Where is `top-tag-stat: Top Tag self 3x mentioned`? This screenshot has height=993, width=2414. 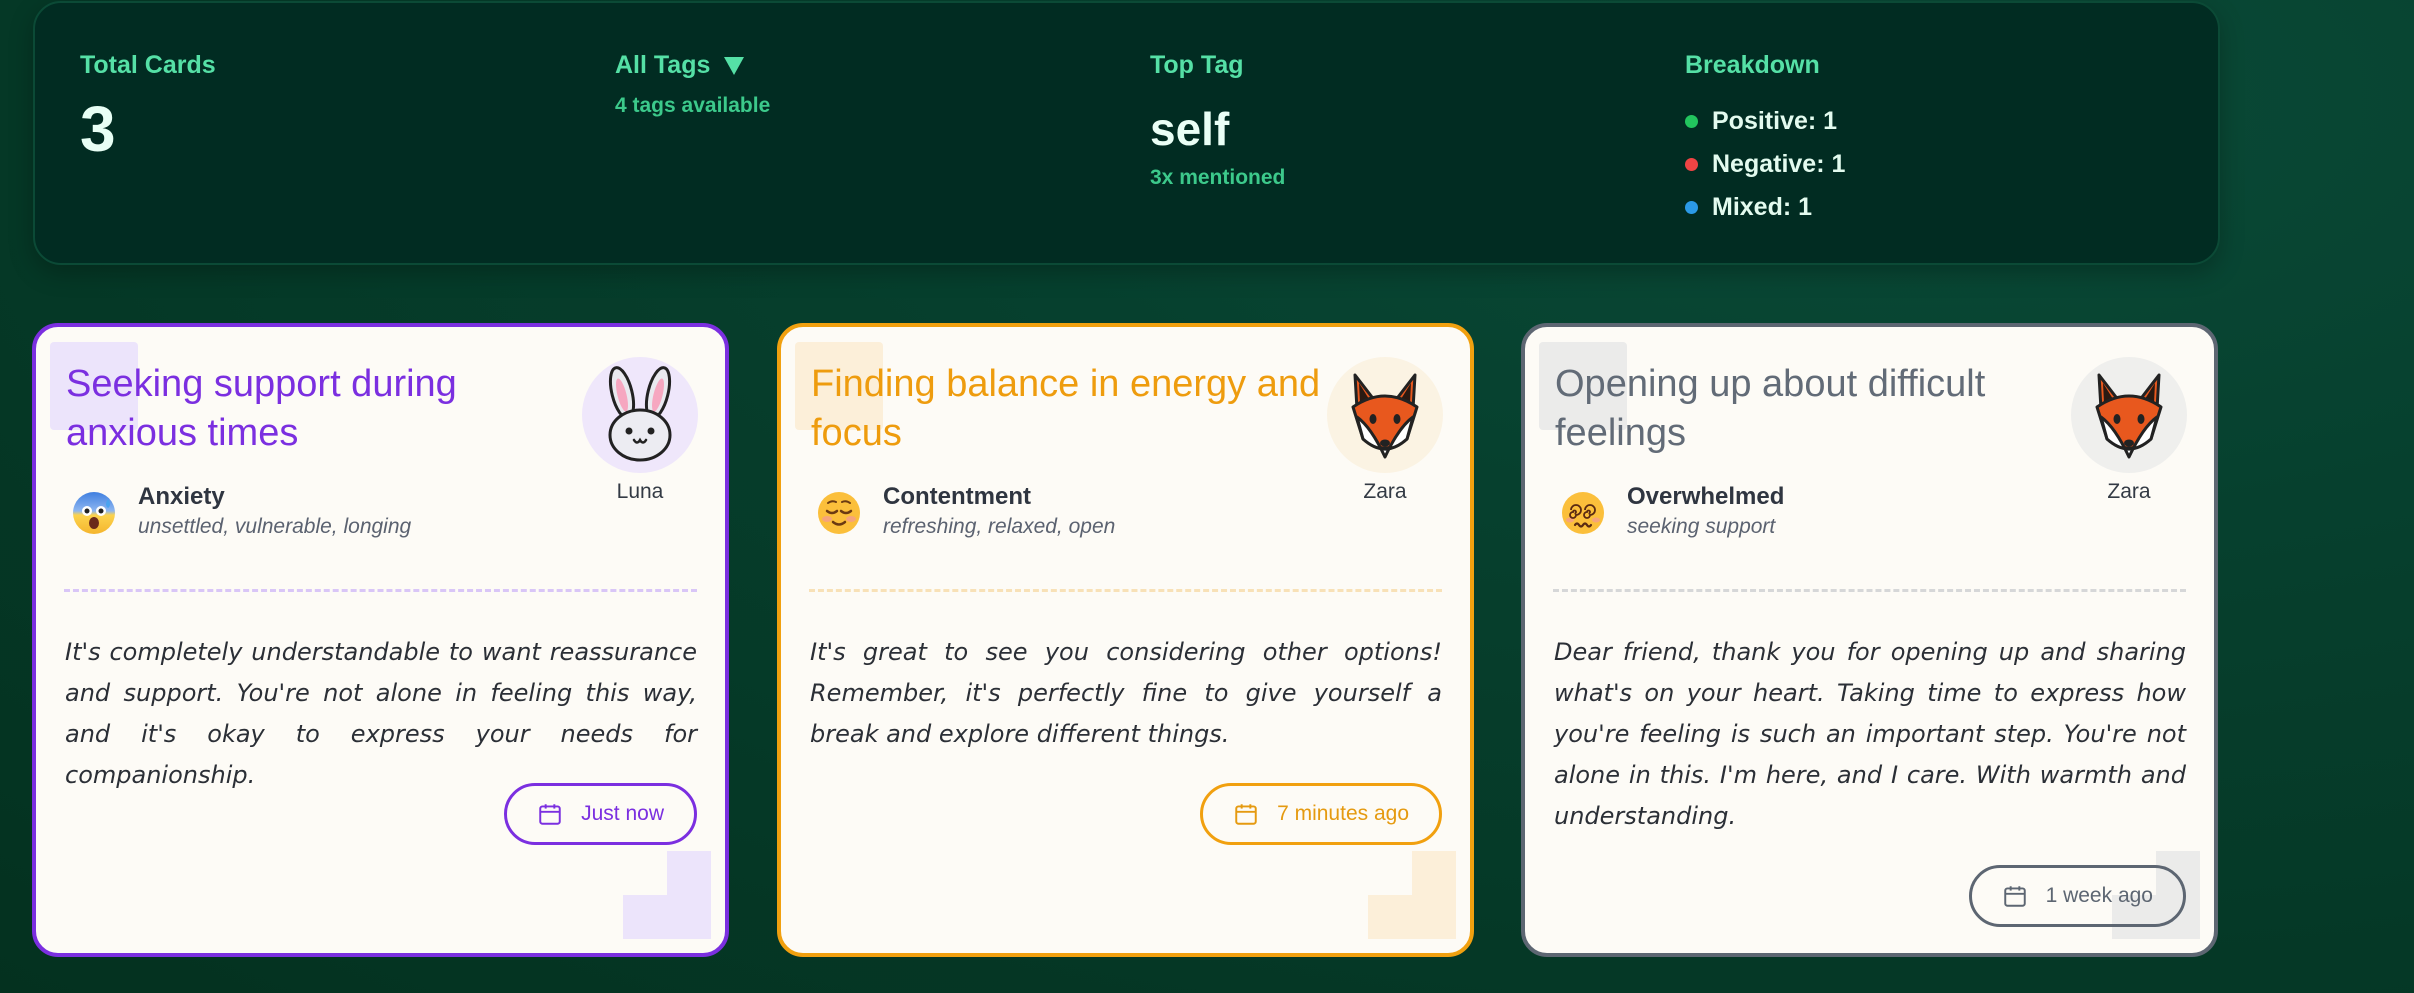
top-tag-stat: Top Tag self 3x mentioned is located at coordinates (1217, 120).